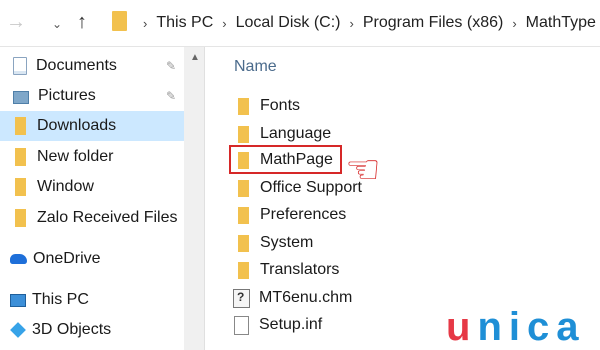 Image resolution: width=600 pixels, height=350 pixels. Describe the element at coordinates (538, 327) in the screenshot. I see `logo-letter: c` at that location.